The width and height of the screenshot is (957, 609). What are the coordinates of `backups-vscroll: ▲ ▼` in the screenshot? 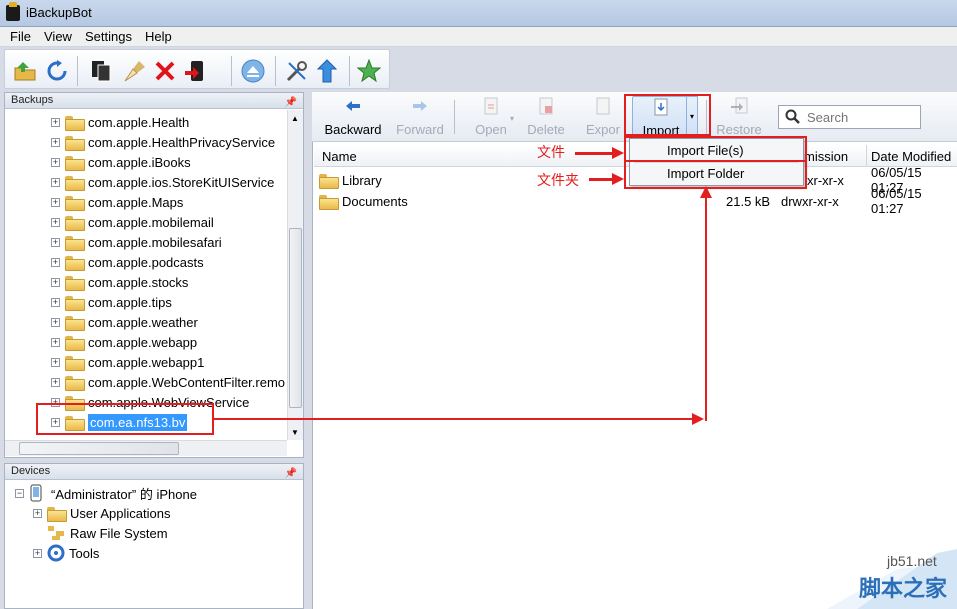 It's located at (295, 275).